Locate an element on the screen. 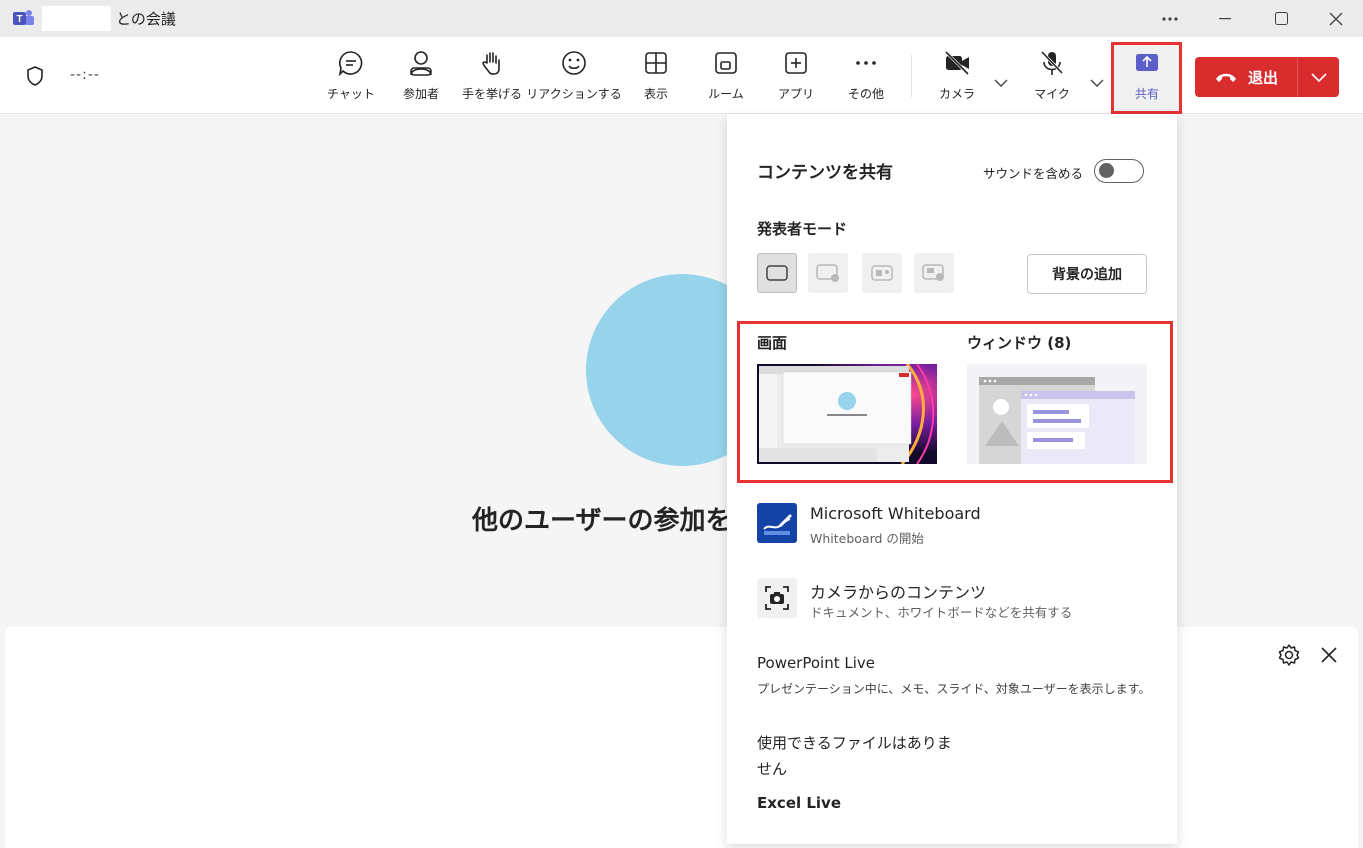  camera-button: カメラ is located at coordinates (957, 77).